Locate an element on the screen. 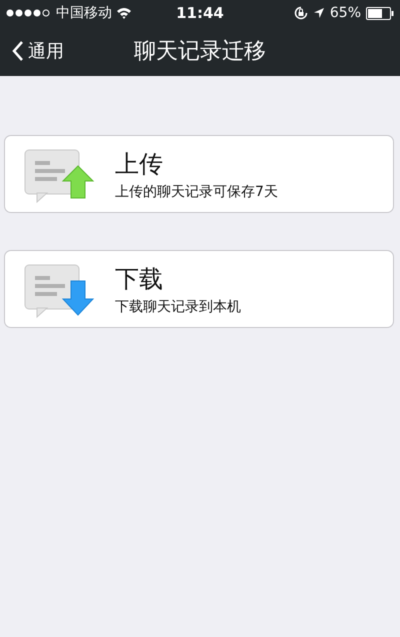 This screenshot has height=637, width=400. option-description: 下载聊天记录到本机 is located at coordinates (178, 307).